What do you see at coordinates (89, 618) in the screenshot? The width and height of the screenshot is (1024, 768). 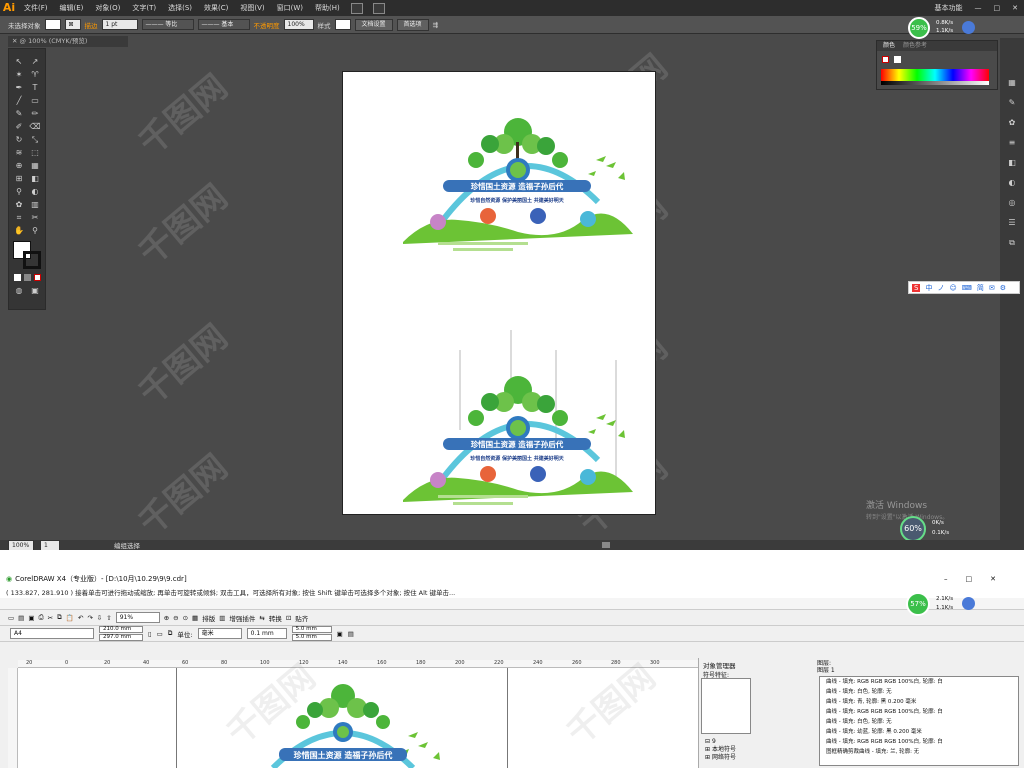 I see `redo-icon: ↷` at bounding box center [89, 618].